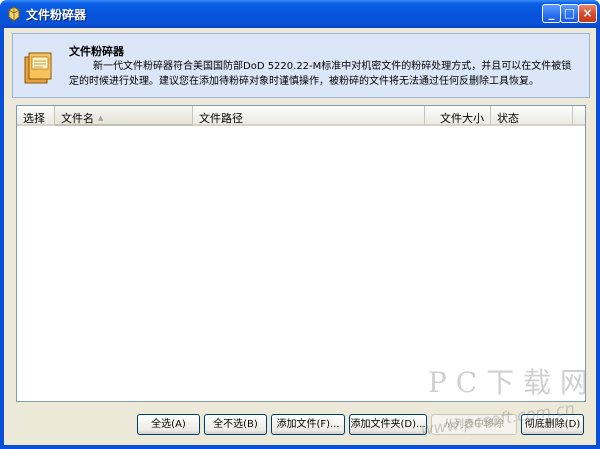 Image resolution: width=600 pixels, height=449 pixels. What do you see at coordinates (532, 116) in the screenshot?
I see `column-header-status: 状态` at bounding box center [532, 116].